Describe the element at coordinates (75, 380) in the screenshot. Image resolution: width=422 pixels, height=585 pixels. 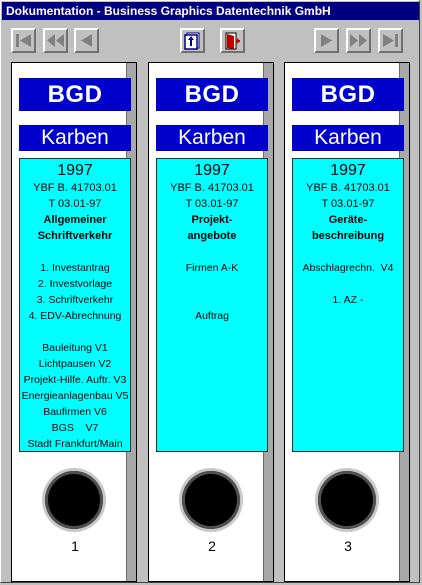
I see `list-item: Projekt-Hilfe. Auftr. V3` at that location.